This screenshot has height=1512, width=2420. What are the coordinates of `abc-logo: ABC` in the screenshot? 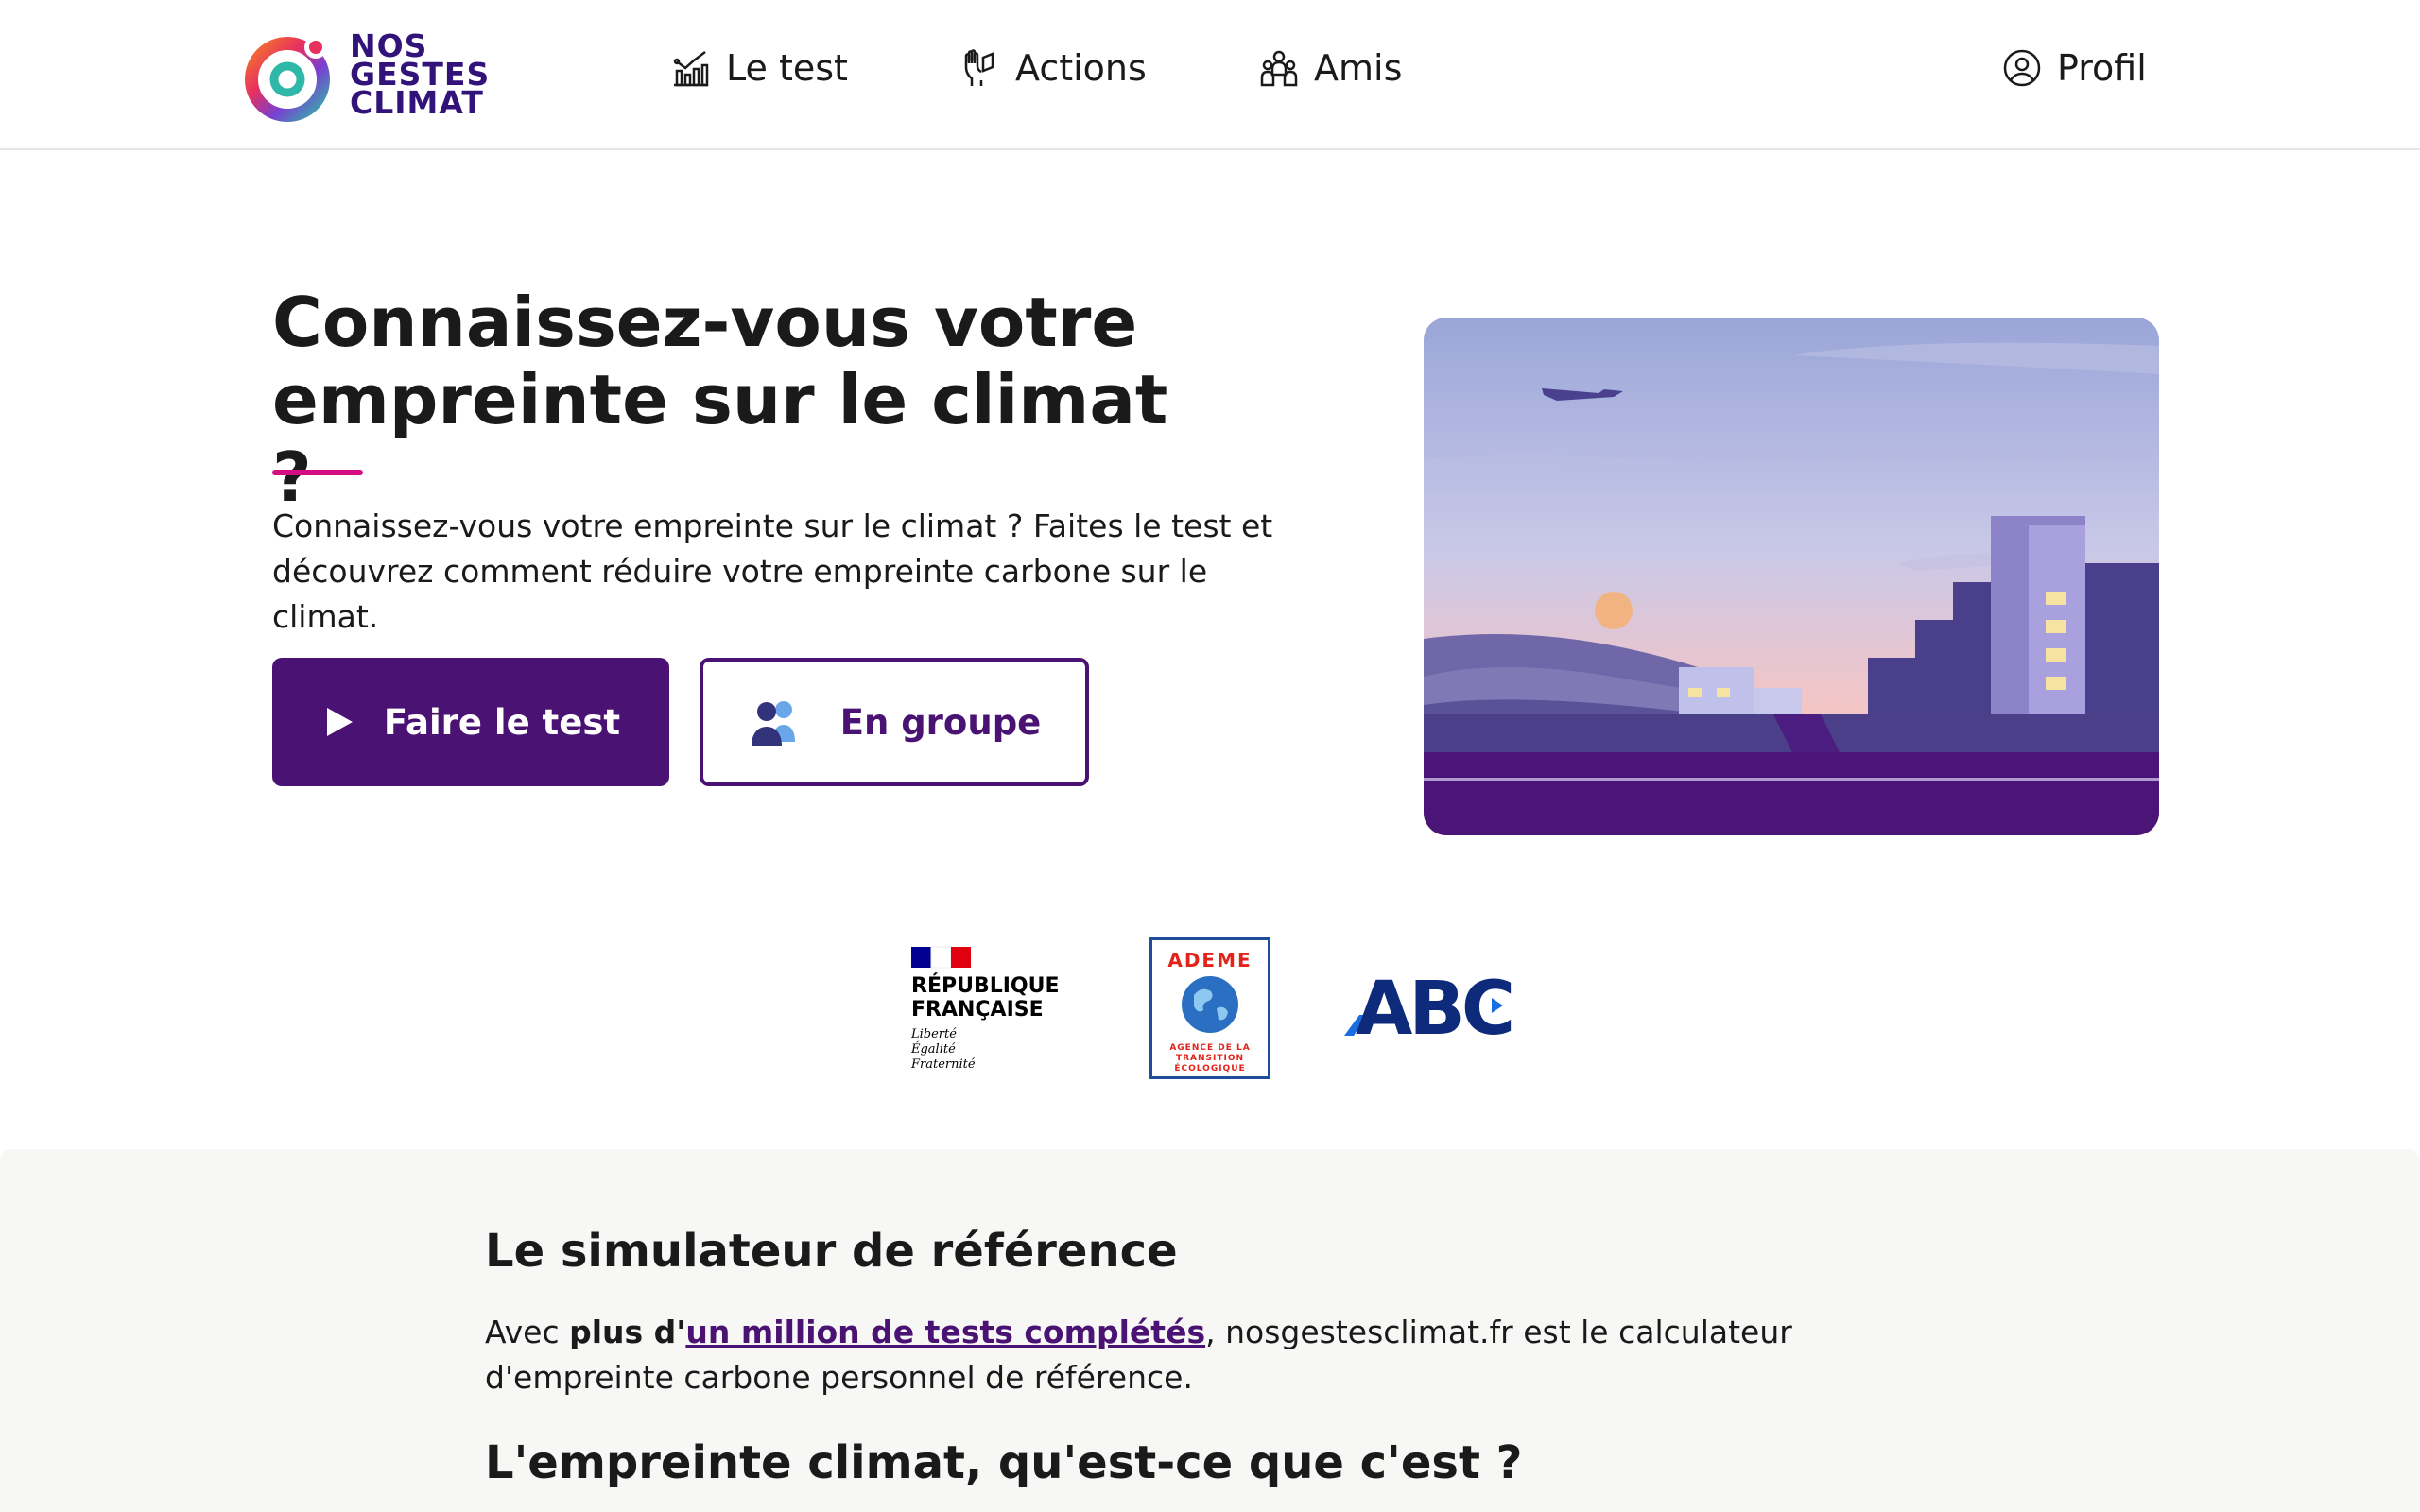 It's located at (1437, 1009).